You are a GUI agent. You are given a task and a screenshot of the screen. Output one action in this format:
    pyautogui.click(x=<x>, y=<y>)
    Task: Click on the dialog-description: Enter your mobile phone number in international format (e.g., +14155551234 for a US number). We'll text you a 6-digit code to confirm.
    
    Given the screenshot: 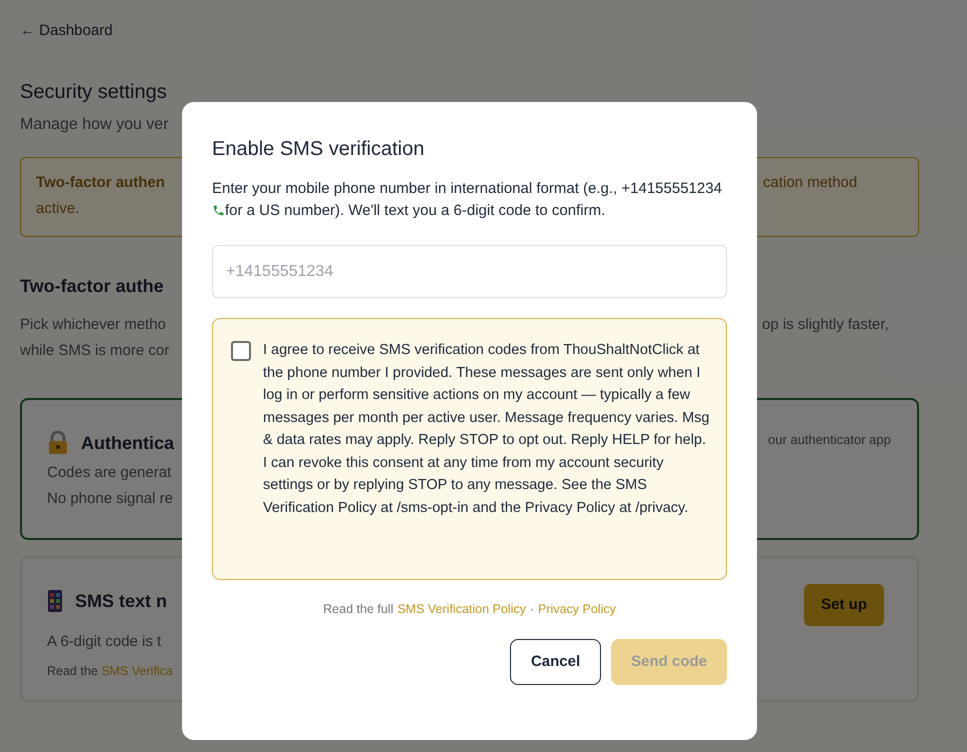 What is the action you would take?
    pyautogui.click(x=467, y=200)
    